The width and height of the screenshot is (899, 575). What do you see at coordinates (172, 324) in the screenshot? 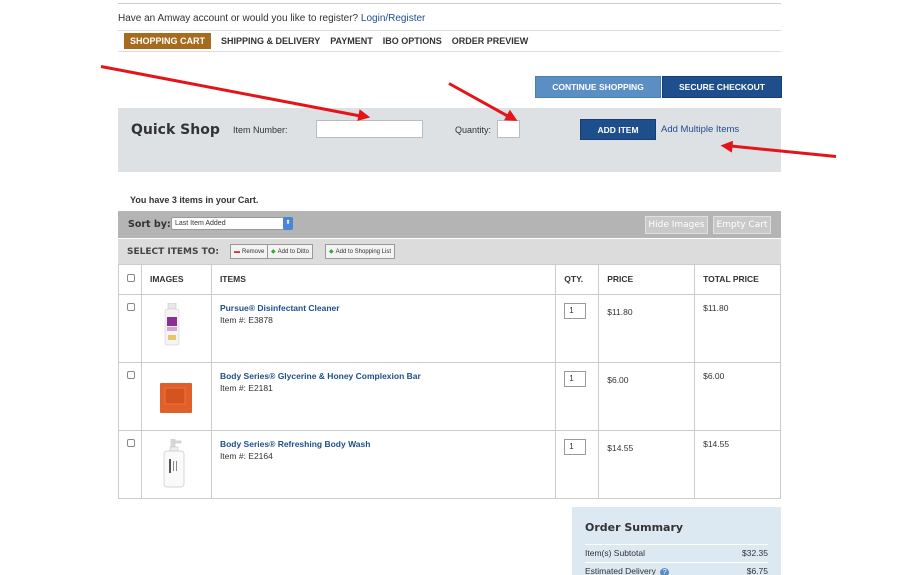
I see `product-image-cleaner` at bounding box center [172, 324].